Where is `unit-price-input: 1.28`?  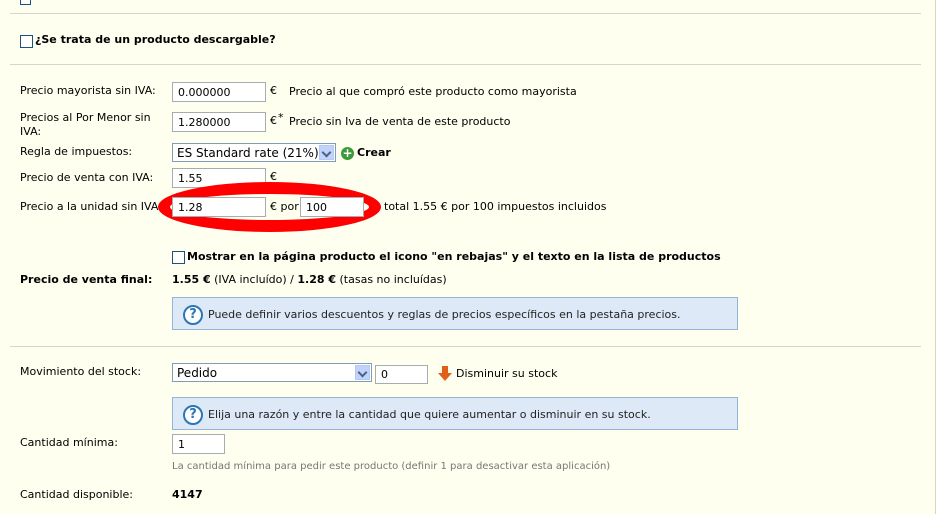
unit-price-input: 1.28 is located at coordinates (219, 207).